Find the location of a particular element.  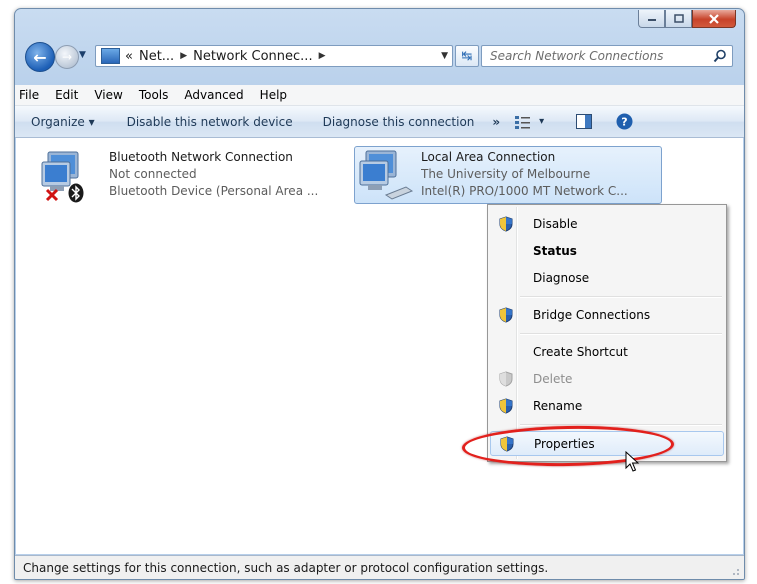

connection-status: The University of Melbourne is located at coordinates (506, 174).